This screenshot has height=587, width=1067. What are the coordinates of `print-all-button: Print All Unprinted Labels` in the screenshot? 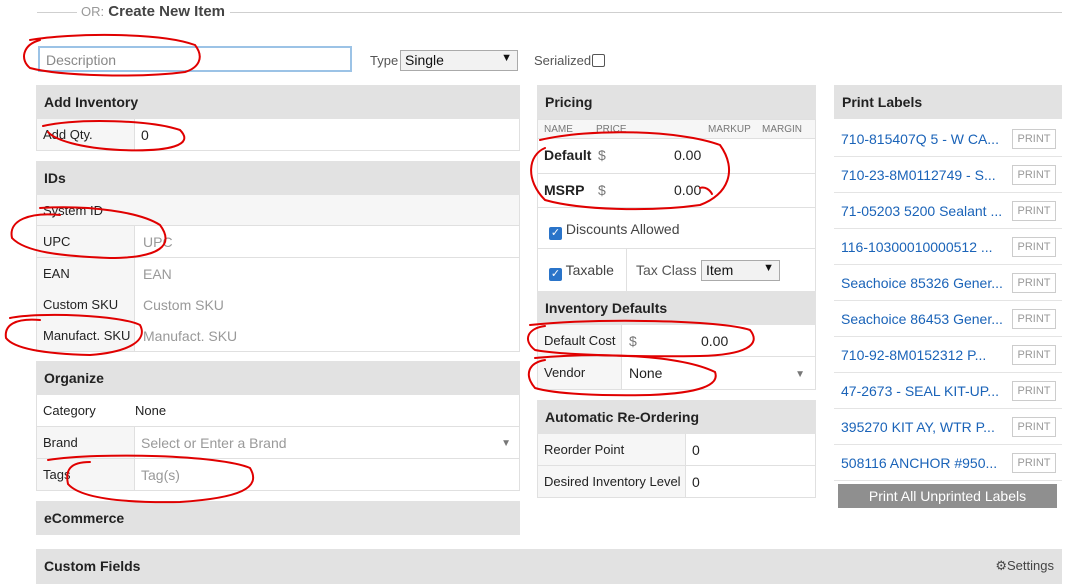 It's located at (947, 496).